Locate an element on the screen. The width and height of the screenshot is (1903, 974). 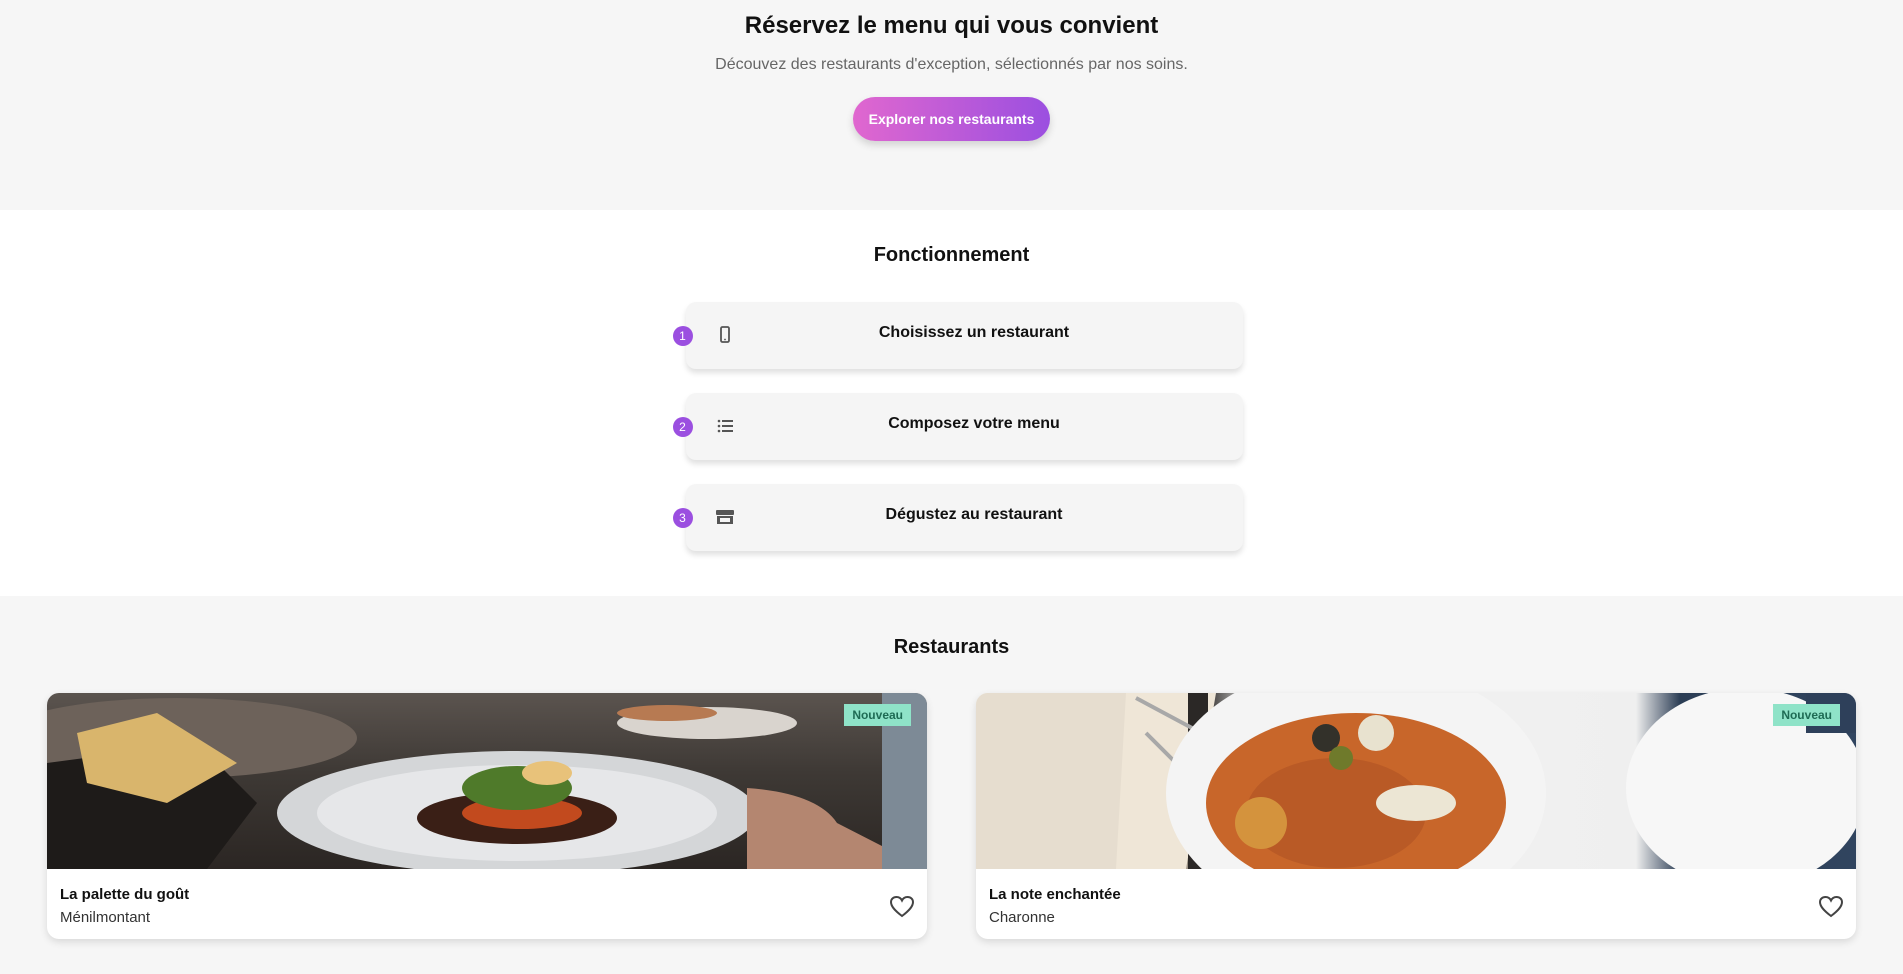
restaurant-area: Ménilmontant is located at coordinates (105, 917).